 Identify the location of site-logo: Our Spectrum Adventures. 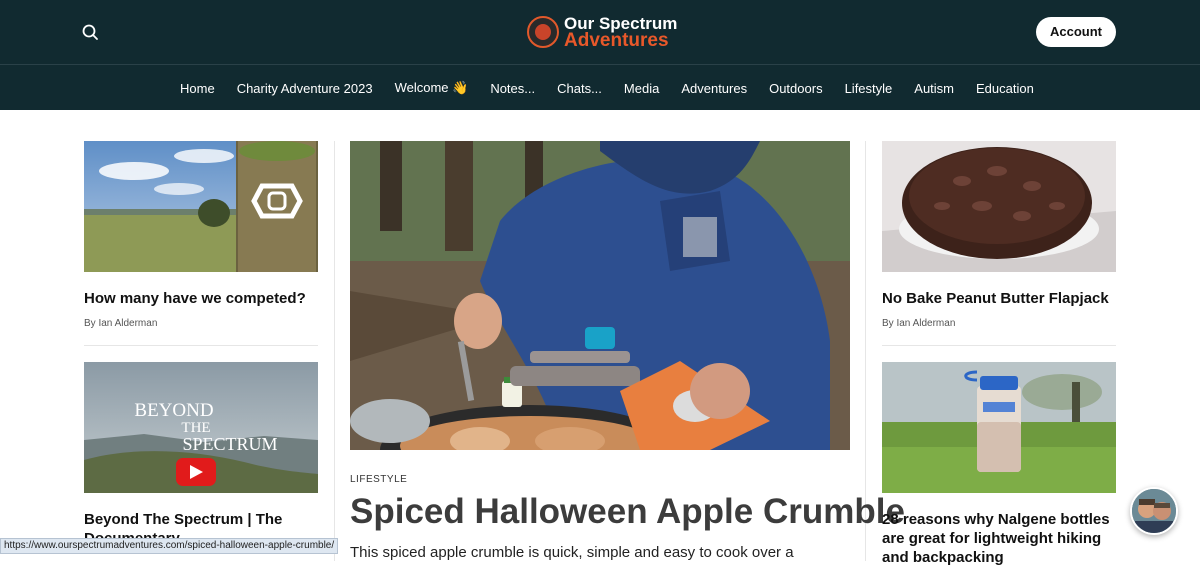
(602, 32).